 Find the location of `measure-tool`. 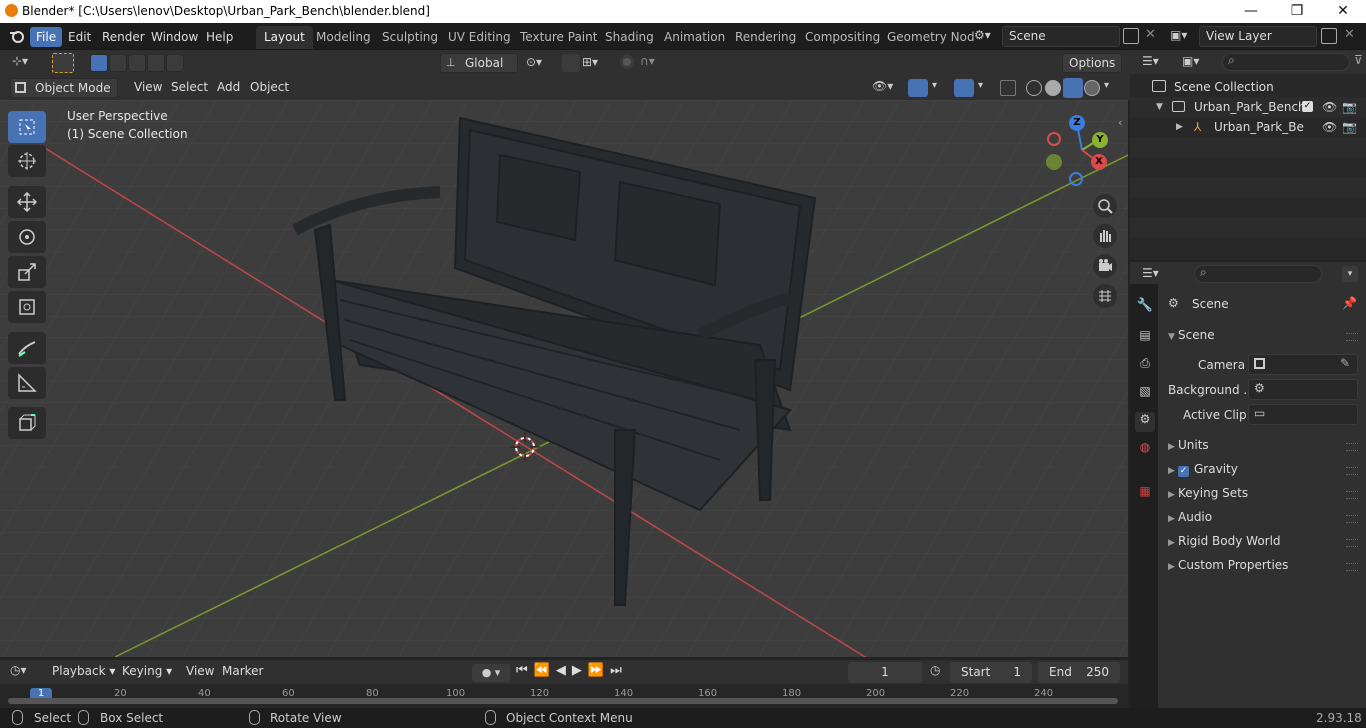

measure-tool is located at coordinates (27, 383).